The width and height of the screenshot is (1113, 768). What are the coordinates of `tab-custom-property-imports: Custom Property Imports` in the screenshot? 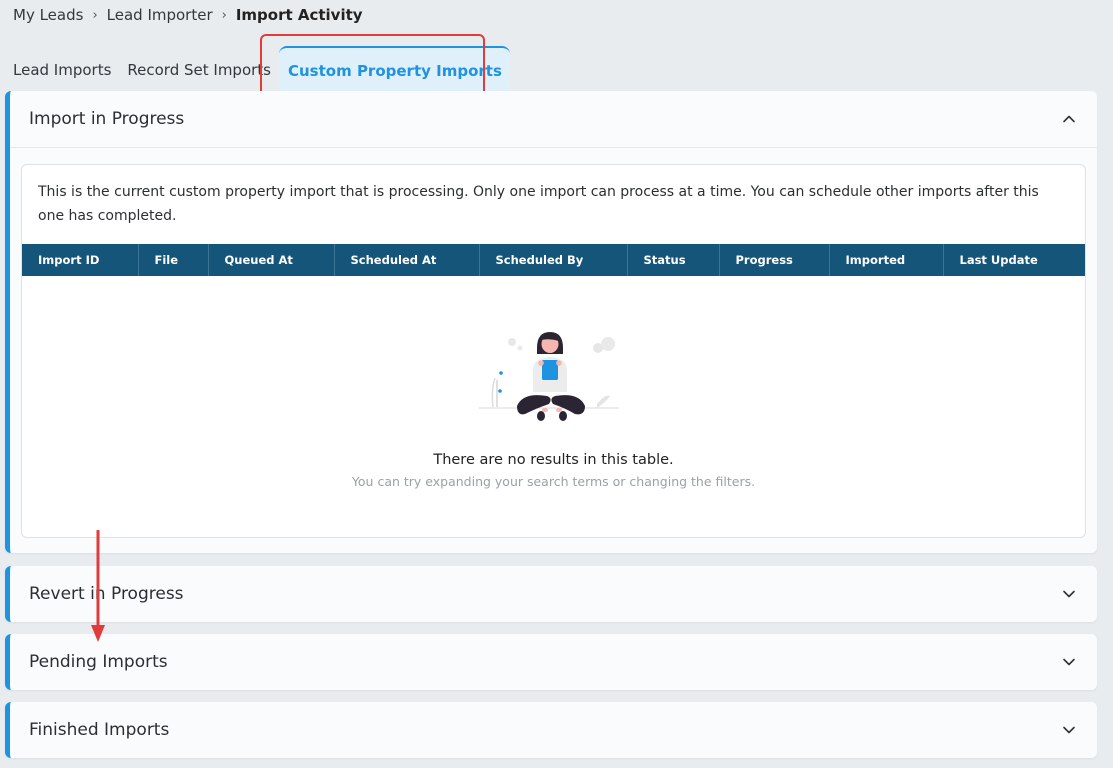 It's located at (394, 69).